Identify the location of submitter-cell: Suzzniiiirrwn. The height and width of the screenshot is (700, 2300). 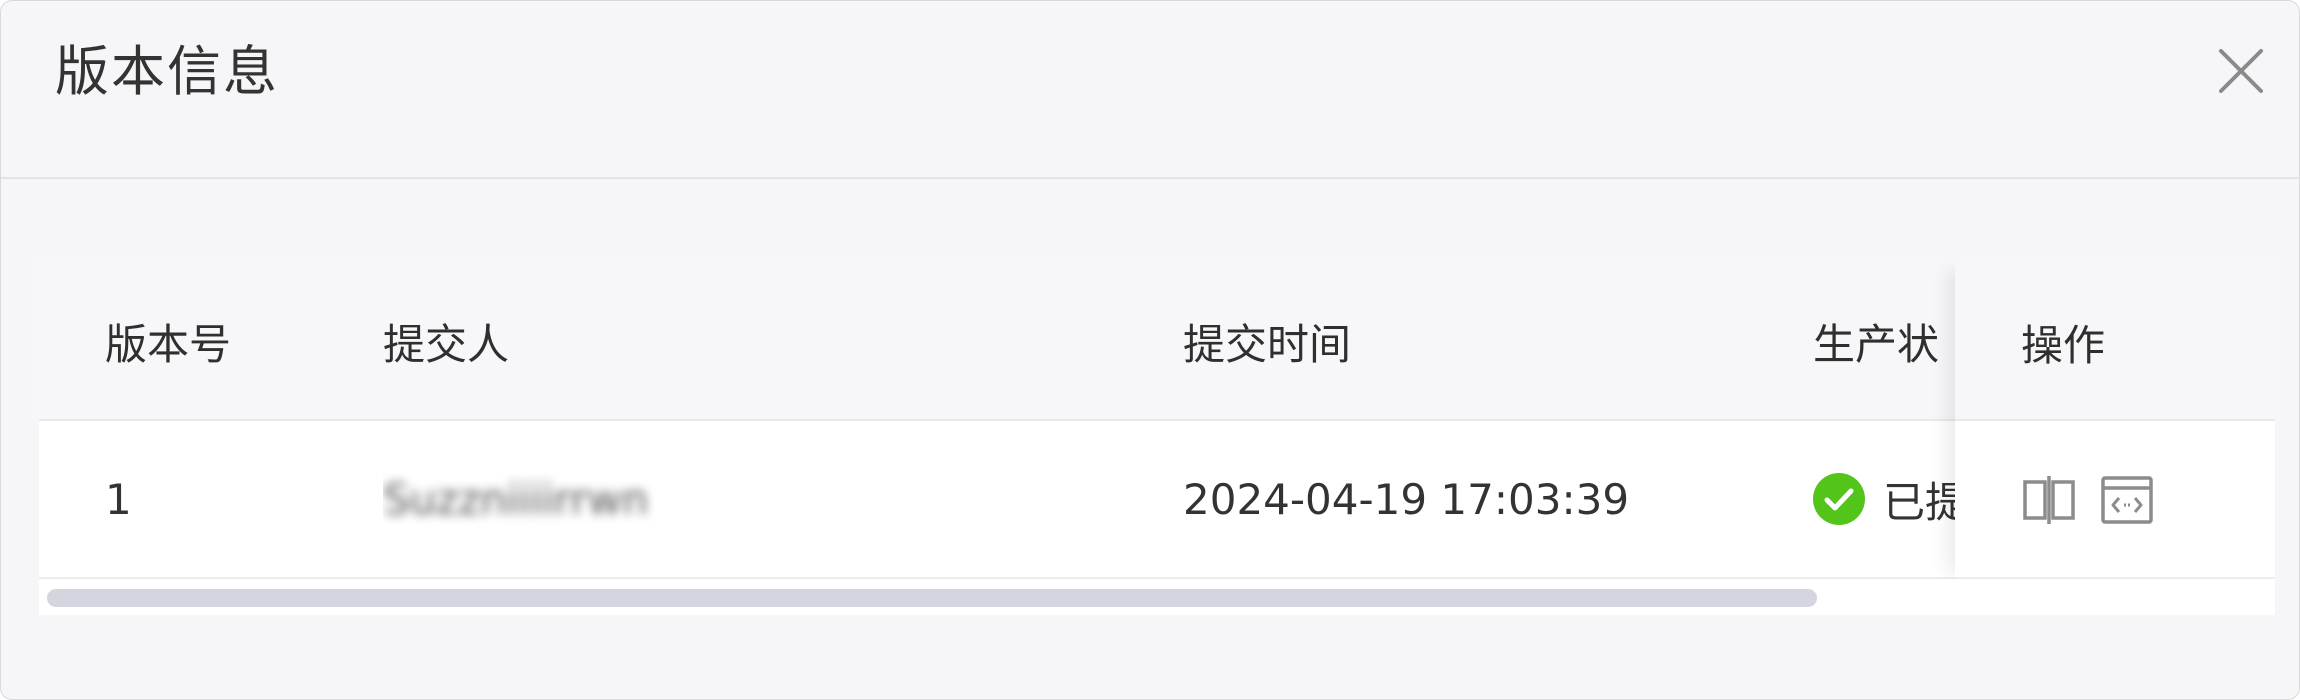
(633, 499).